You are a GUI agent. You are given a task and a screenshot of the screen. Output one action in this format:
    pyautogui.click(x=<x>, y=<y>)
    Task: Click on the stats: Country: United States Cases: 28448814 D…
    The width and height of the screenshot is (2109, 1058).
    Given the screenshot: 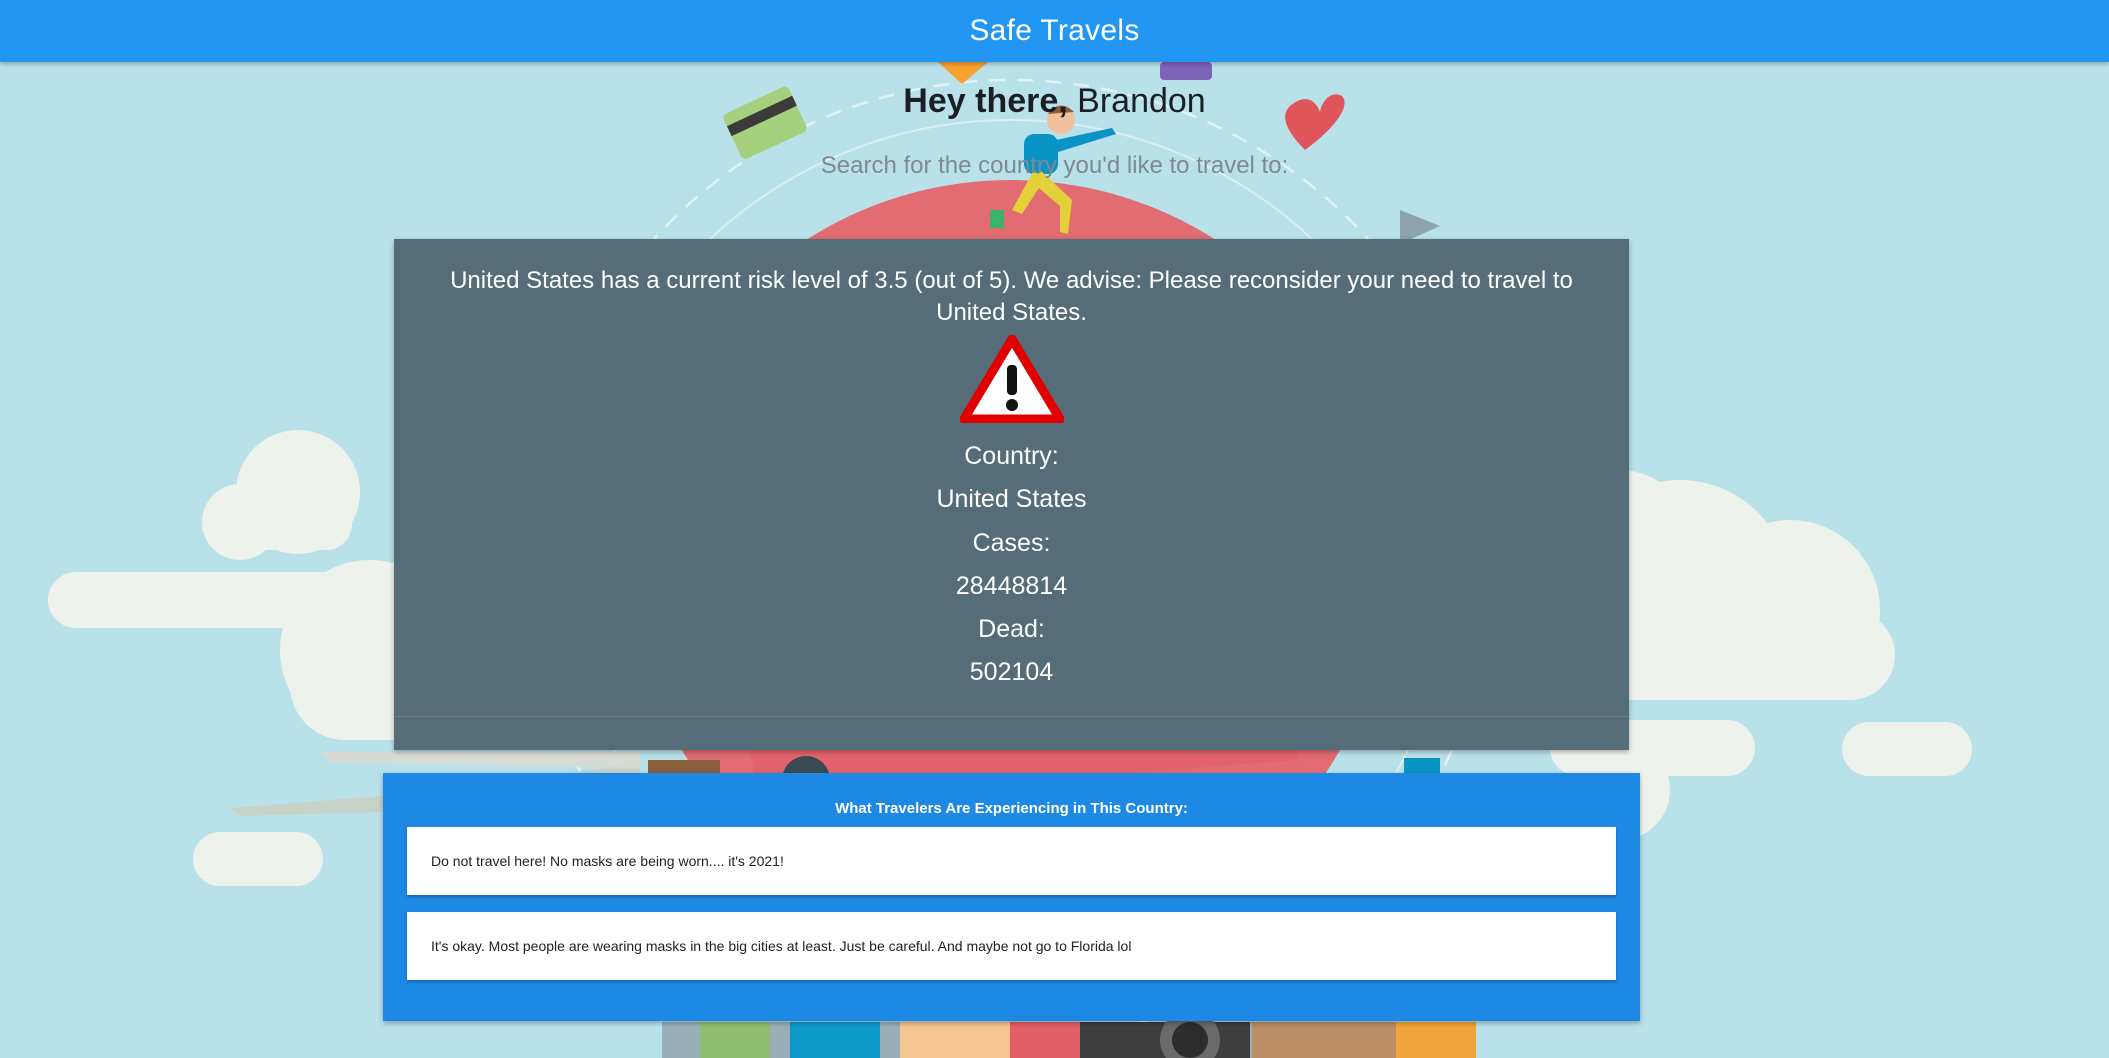 What is the action you would take?
    pyautogui.click(x=1011, y=565)
    